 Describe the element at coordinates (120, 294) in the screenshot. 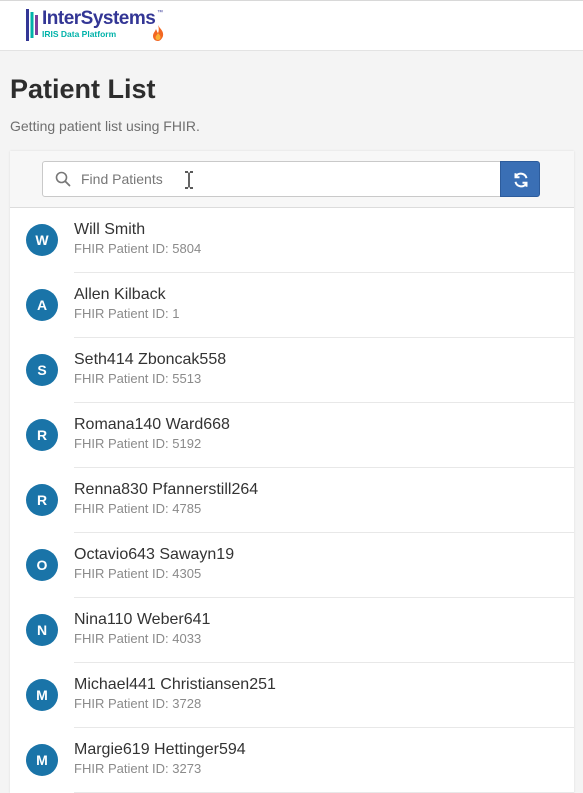

I see `patient-name: Allen Kilback` at that location.